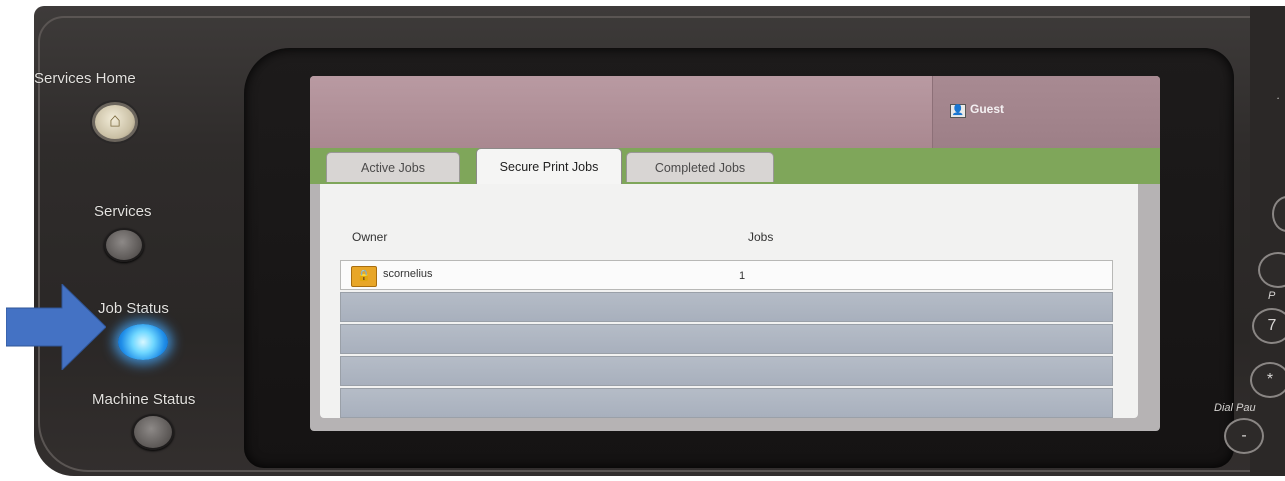 The height and width of the screenshot is (481, 1285). Describe the element at coordinates (124, 245) in the screenshot. I see `services-button` at that location.